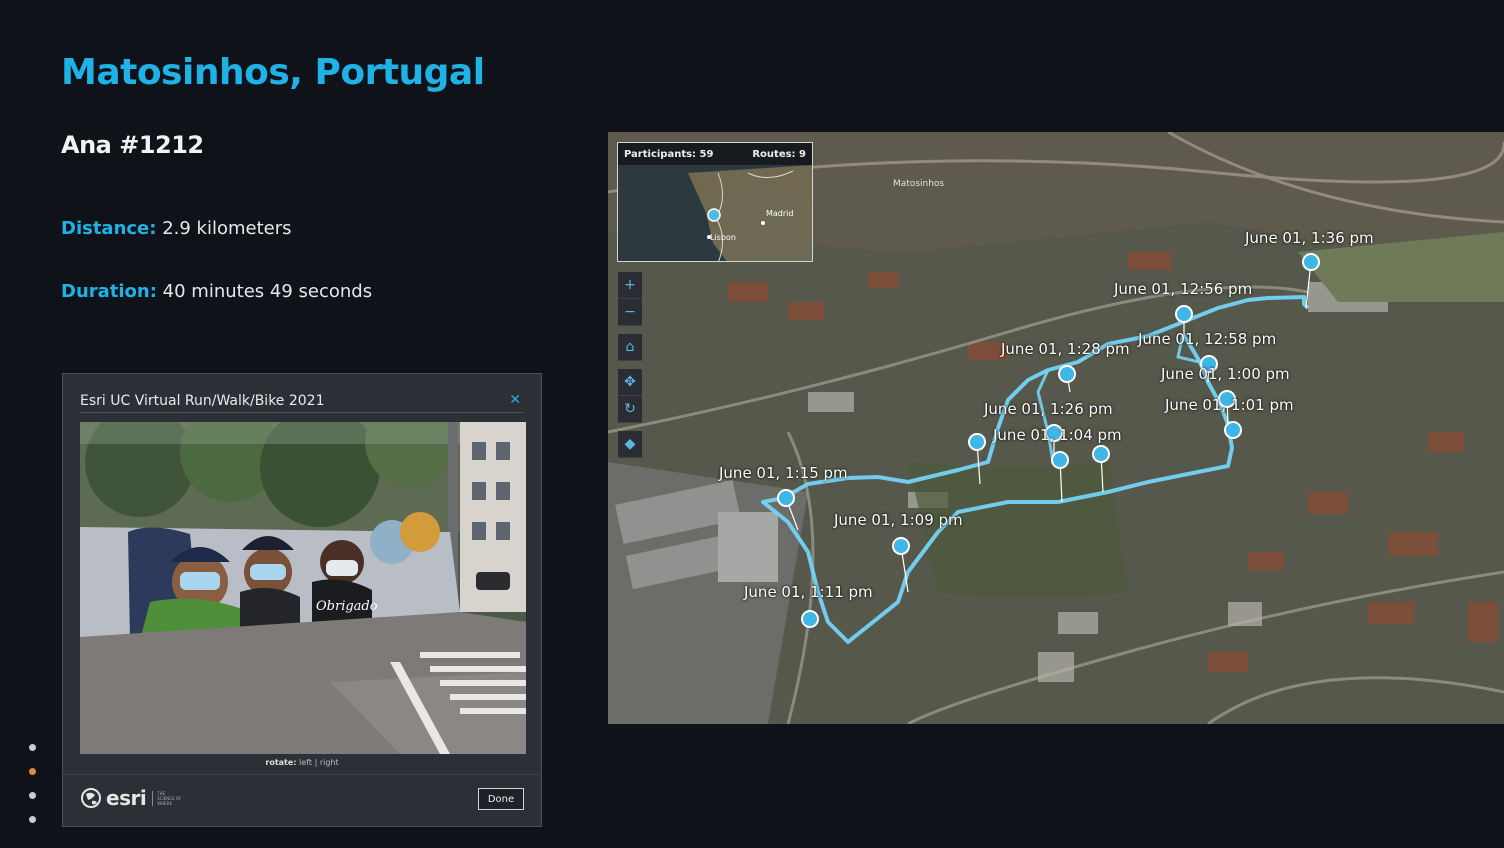 The height and width of the screenshot is (848, 1504). What do you see at coordinates (669, 154) in the screenshot?
I see `participants-count: Participants: 59` at bounding box center [669, 154].